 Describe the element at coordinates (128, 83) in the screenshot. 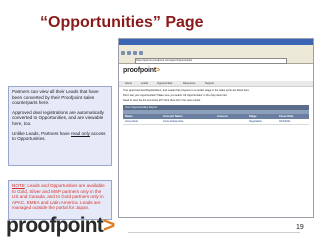

I see `nav-item-home: Home` at that location.